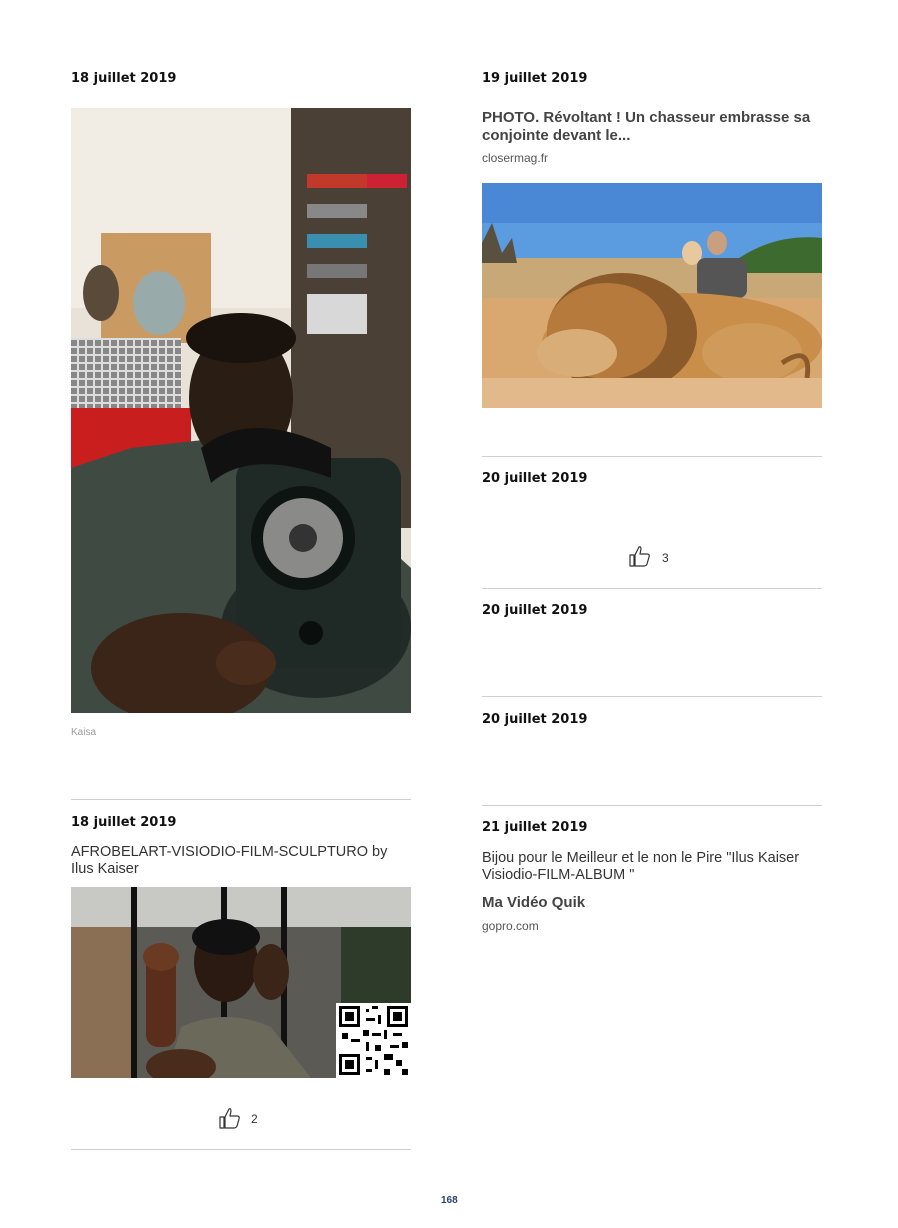 This screenshot has width=898, height=1228. Describe the element at coordinates (515, 158) in the screenshot. I see `link-source: closermag.fr` at that location.